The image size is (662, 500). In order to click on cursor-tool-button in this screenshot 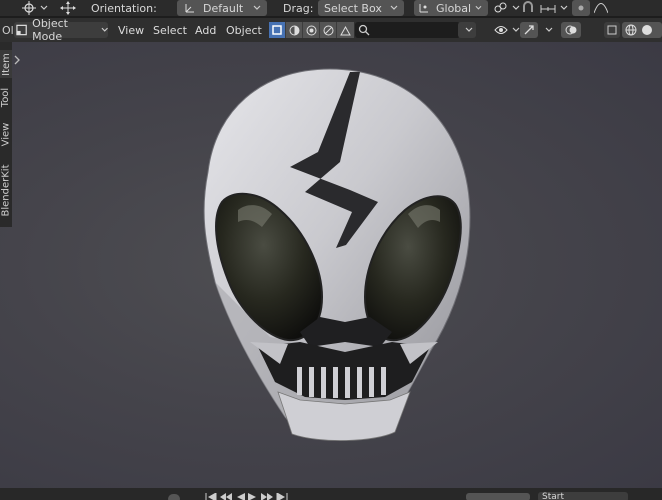, I will do `click(35, 8)`.